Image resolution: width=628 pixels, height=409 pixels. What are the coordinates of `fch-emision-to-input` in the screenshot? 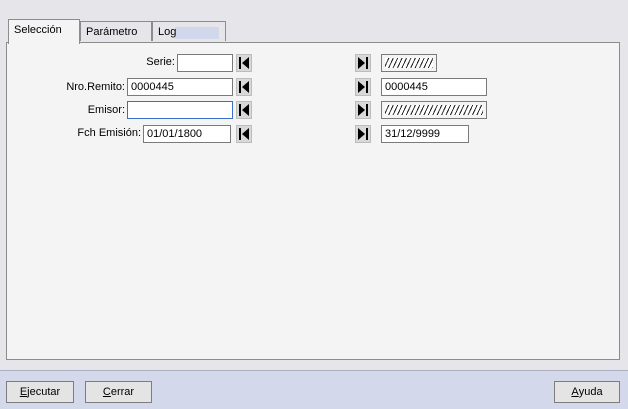 It's located at (425, 134).